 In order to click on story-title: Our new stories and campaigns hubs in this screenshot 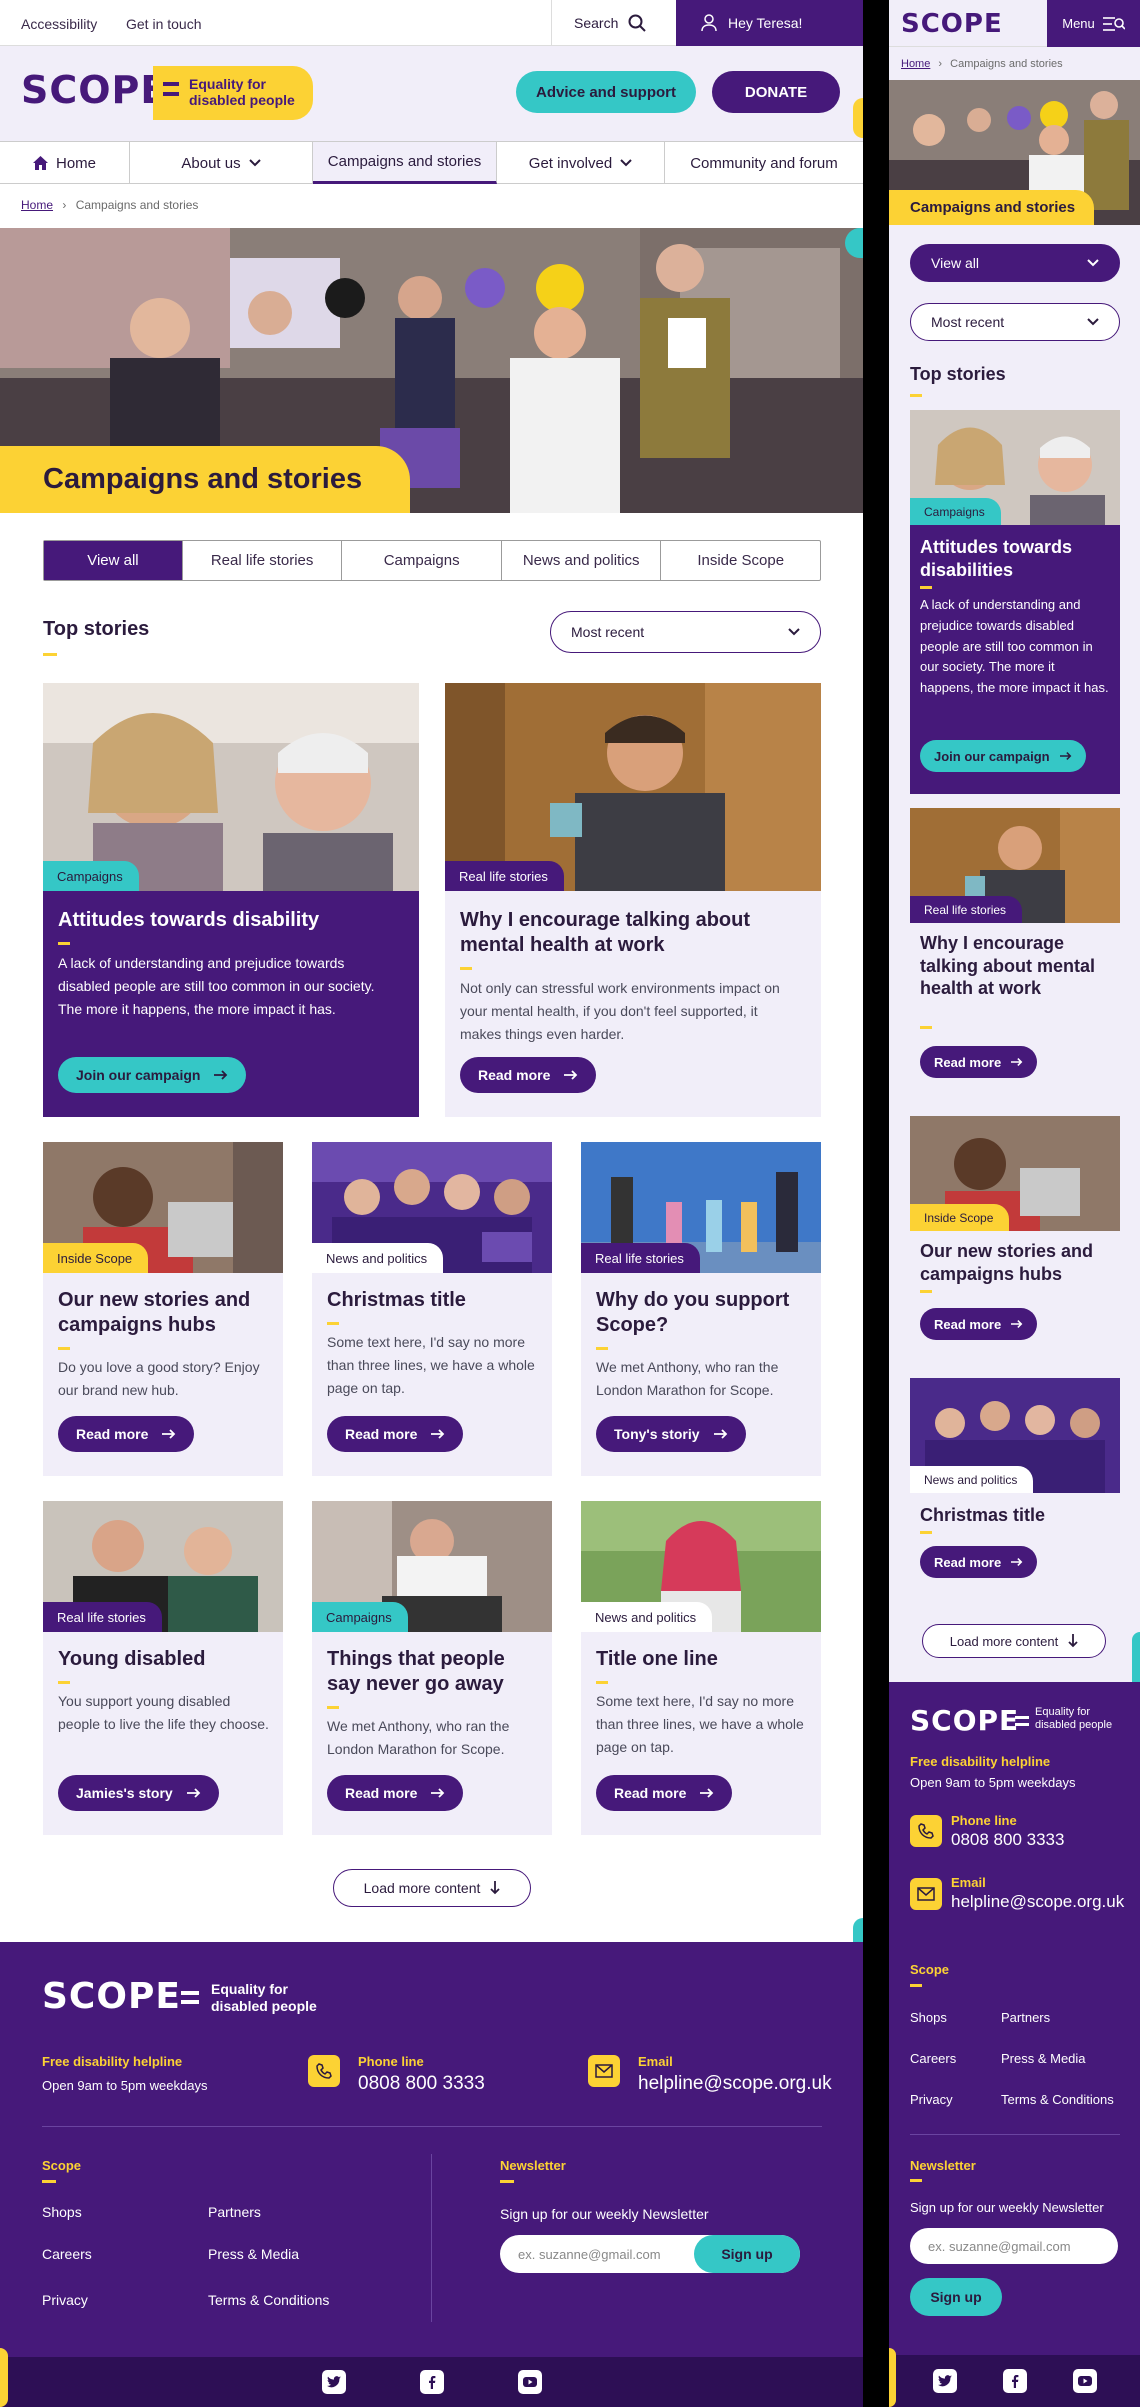, I will do `click(154, 1312)`.